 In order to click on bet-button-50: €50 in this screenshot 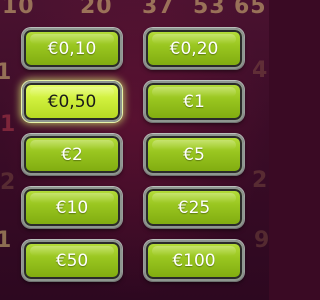, I will do `click(72, 260)`.